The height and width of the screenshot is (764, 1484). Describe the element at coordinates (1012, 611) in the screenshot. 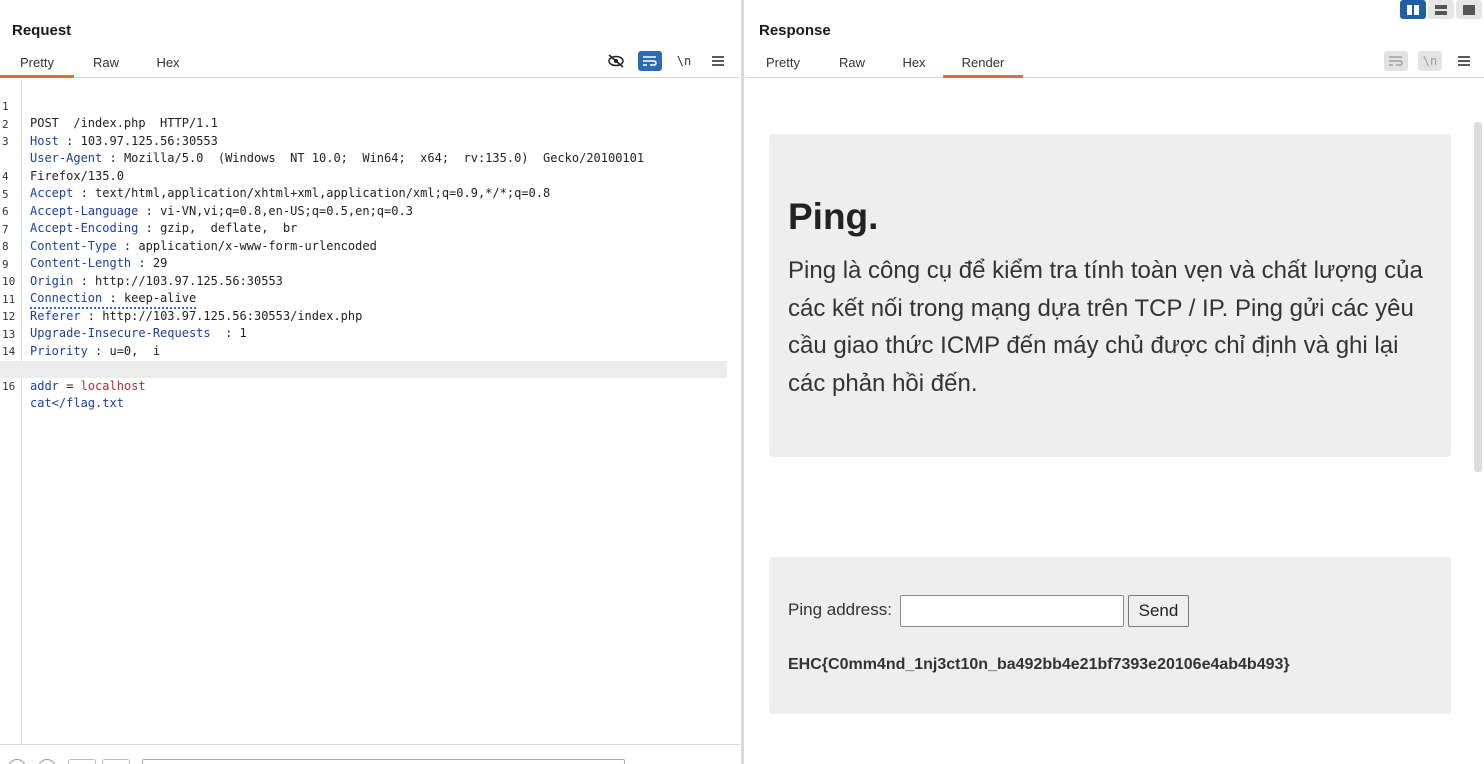

I see `ping-address-input` at that location.